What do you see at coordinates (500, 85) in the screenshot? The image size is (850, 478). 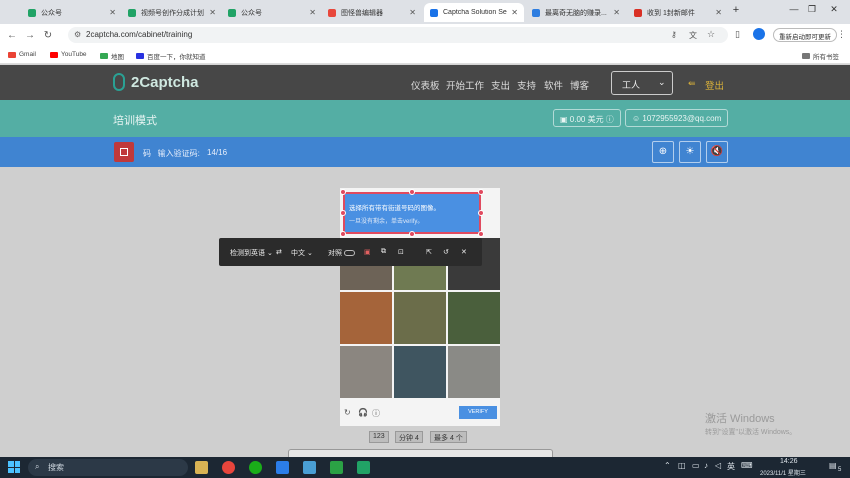 I see `nav-withdraw: 支出` at bounding box center [500, 85].